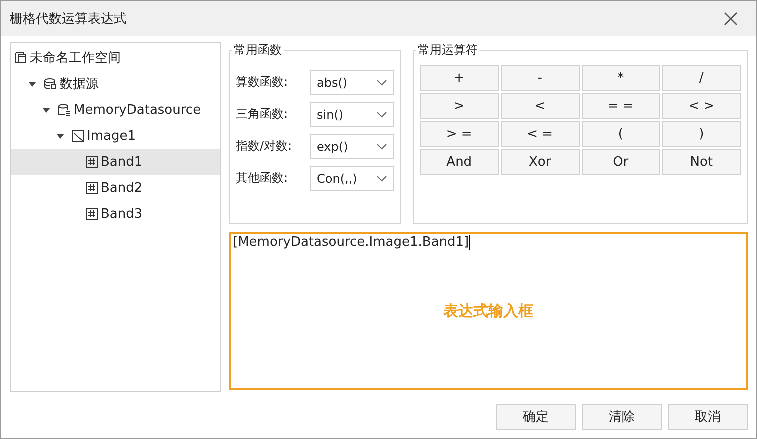 The width and height of the screenshot is (757, 439). Describe the element at coordinates (258, 50) in the screenshot. I see `group-title: 常用函数` at that location.